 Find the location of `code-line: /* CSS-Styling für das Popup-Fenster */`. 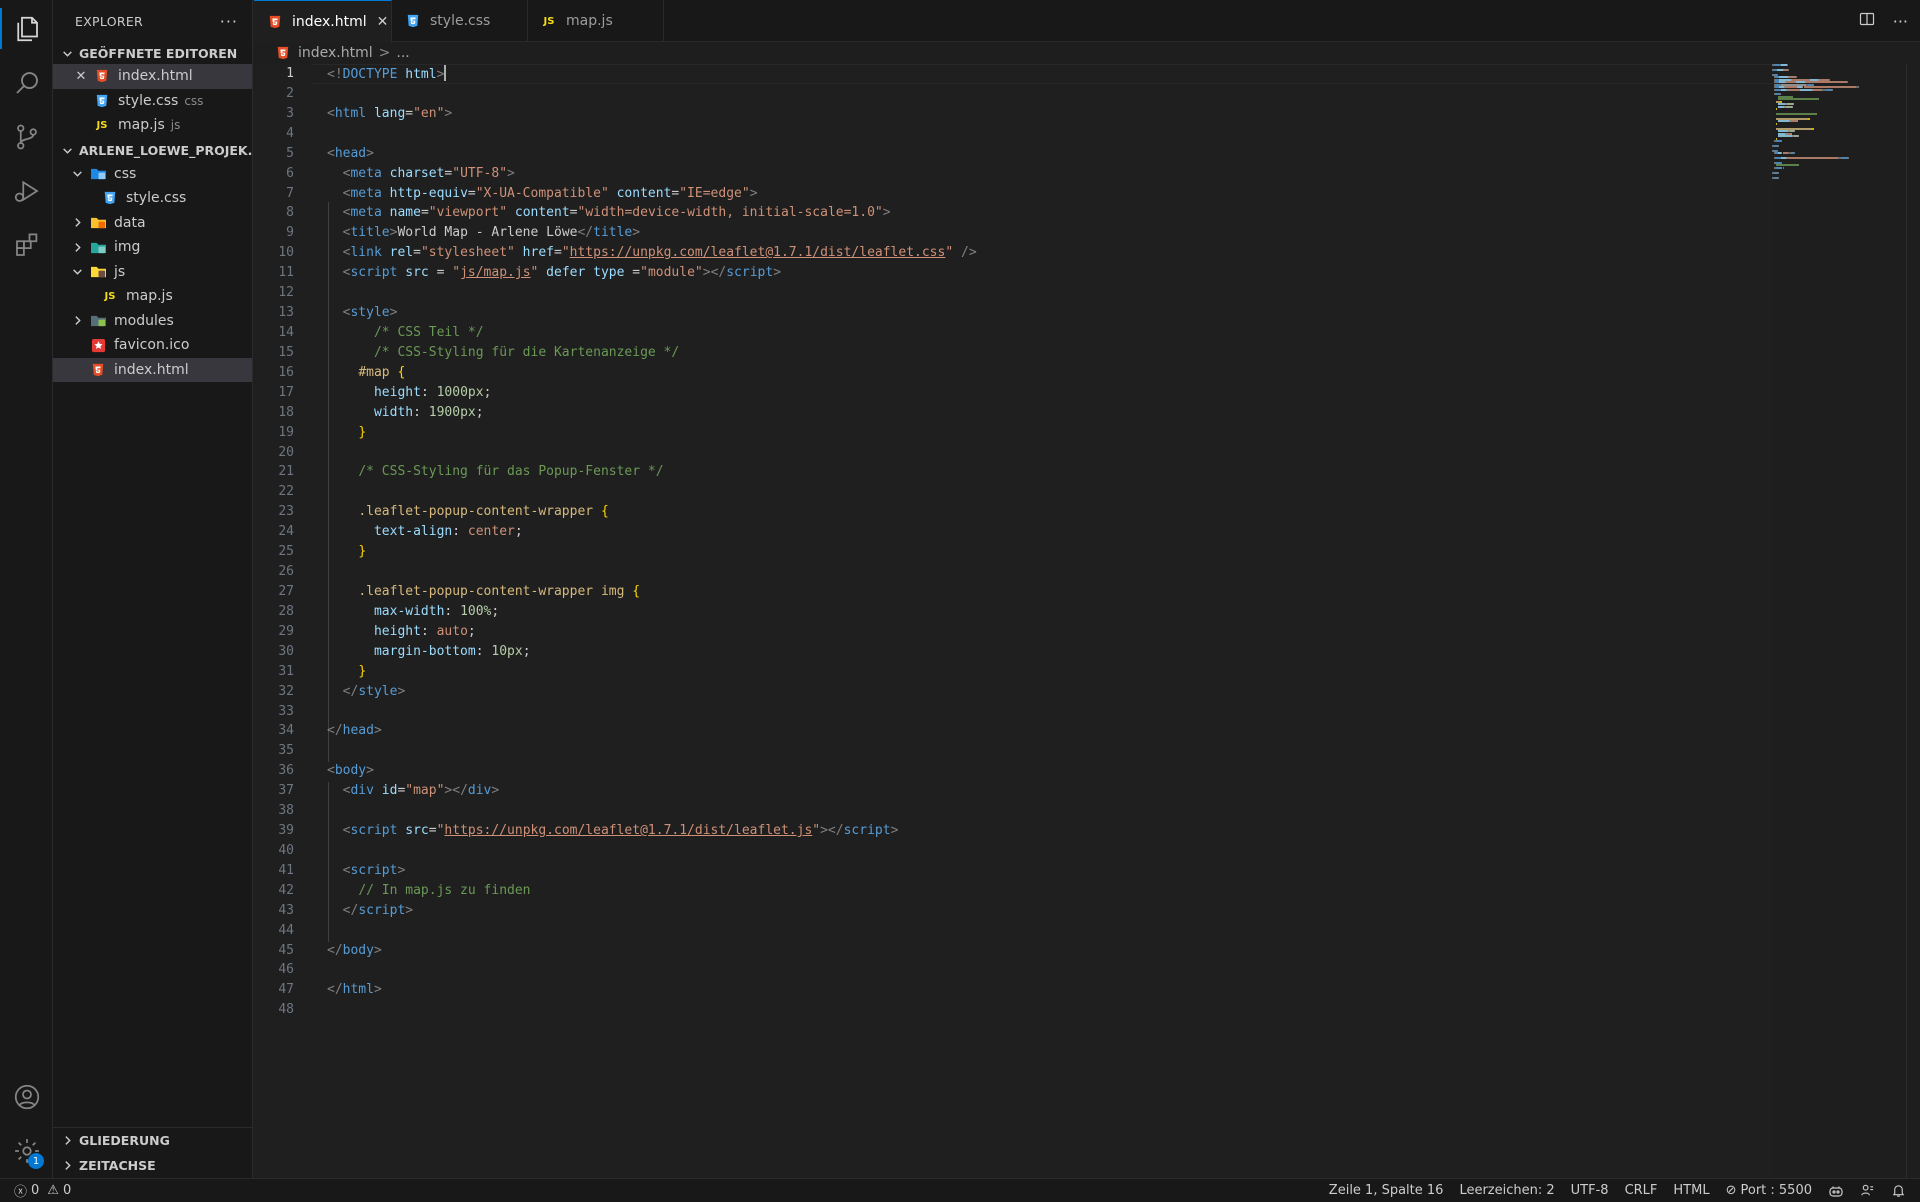

code-line: /* CSS-Styling für das Popup-Fenster */ is located at coordinates (1037, 472).